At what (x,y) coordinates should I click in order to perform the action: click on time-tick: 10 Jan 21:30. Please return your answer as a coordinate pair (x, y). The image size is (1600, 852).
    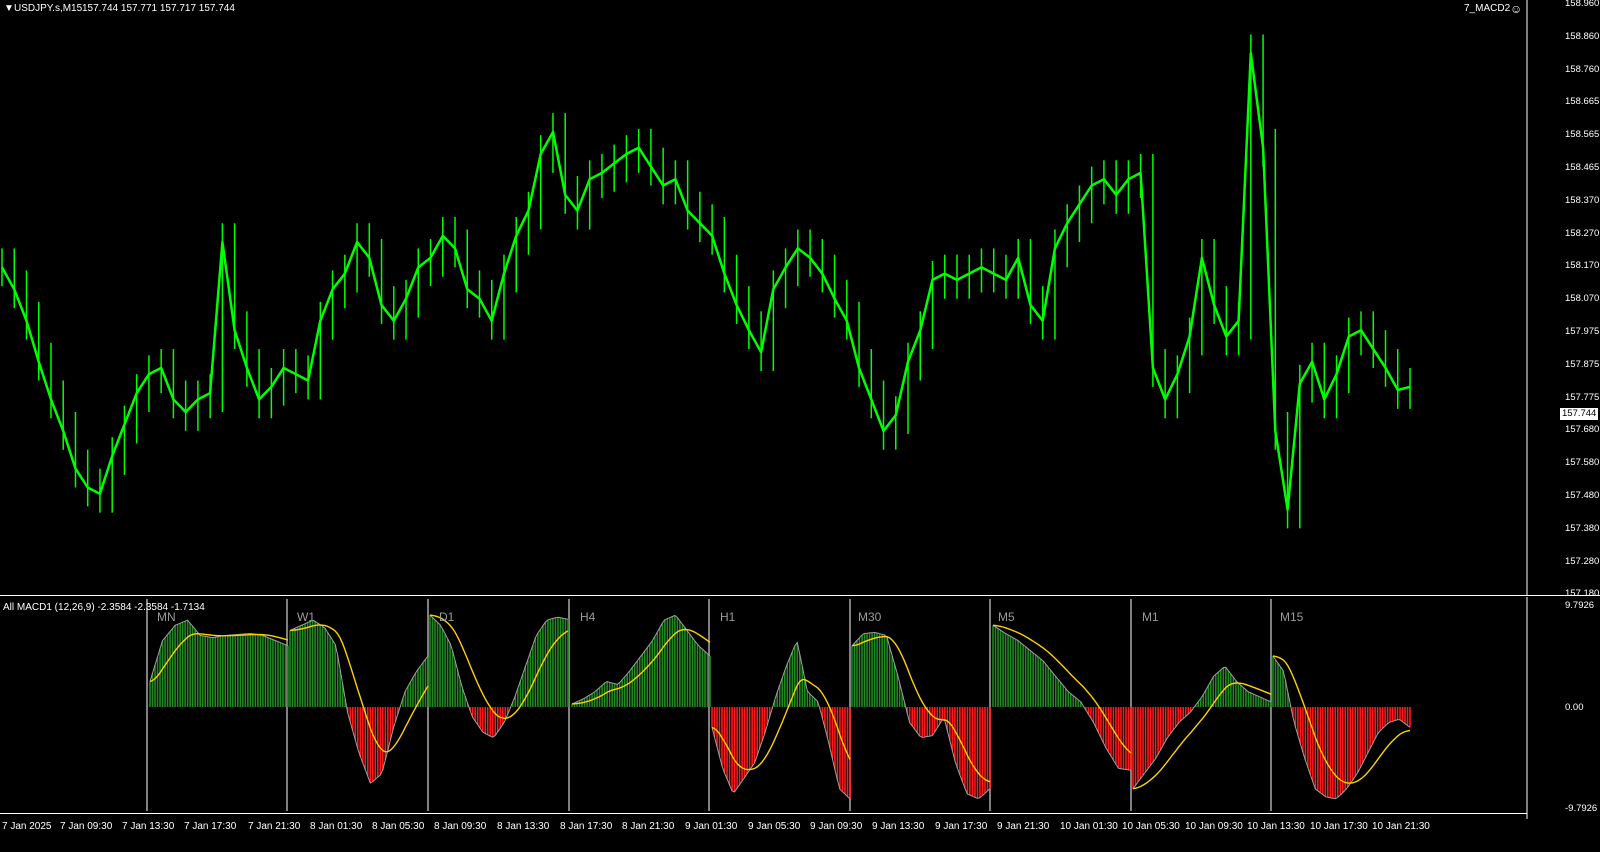
    Looking at the image, I should click on (1401, 826).